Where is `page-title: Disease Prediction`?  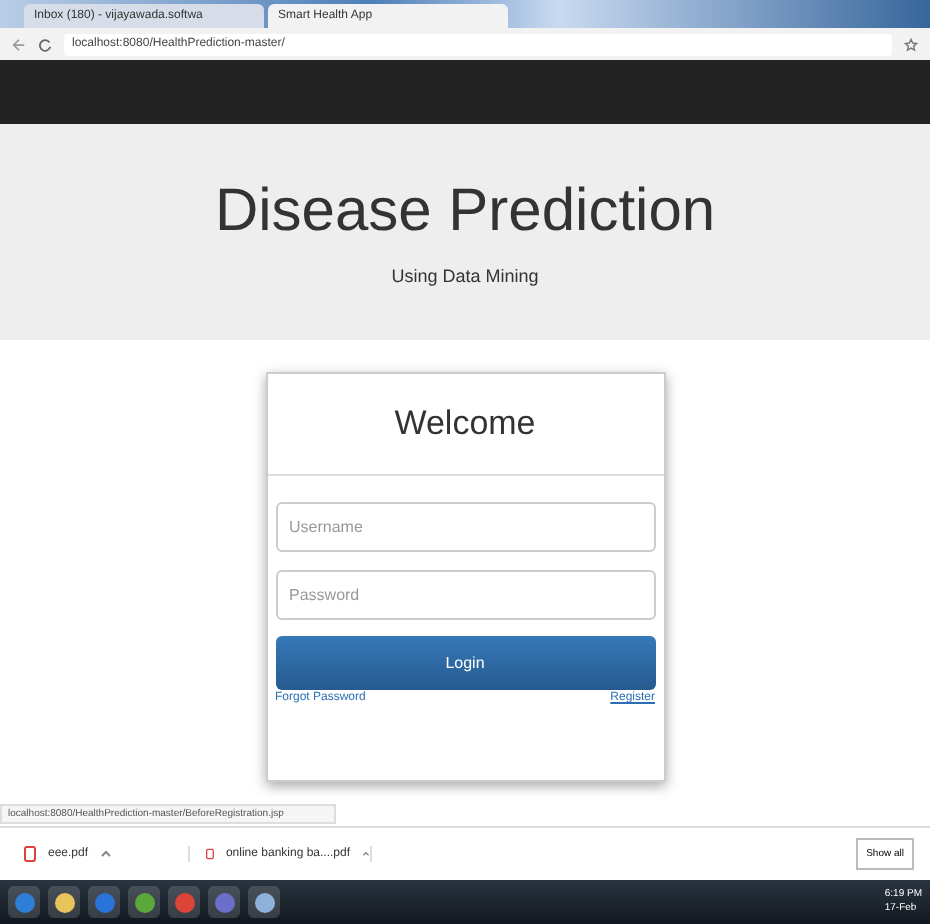
page-title: Disease Prediction is located at coordinates (465, 212).